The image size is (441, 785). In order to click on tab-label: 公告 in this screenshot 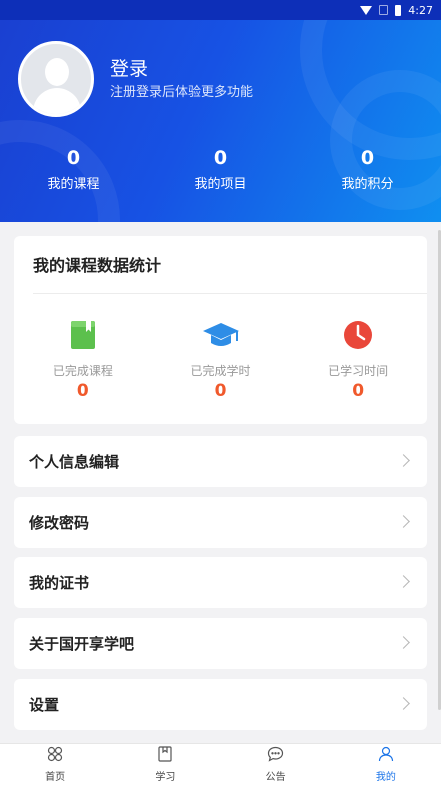, I will do `click(275, 777)`.